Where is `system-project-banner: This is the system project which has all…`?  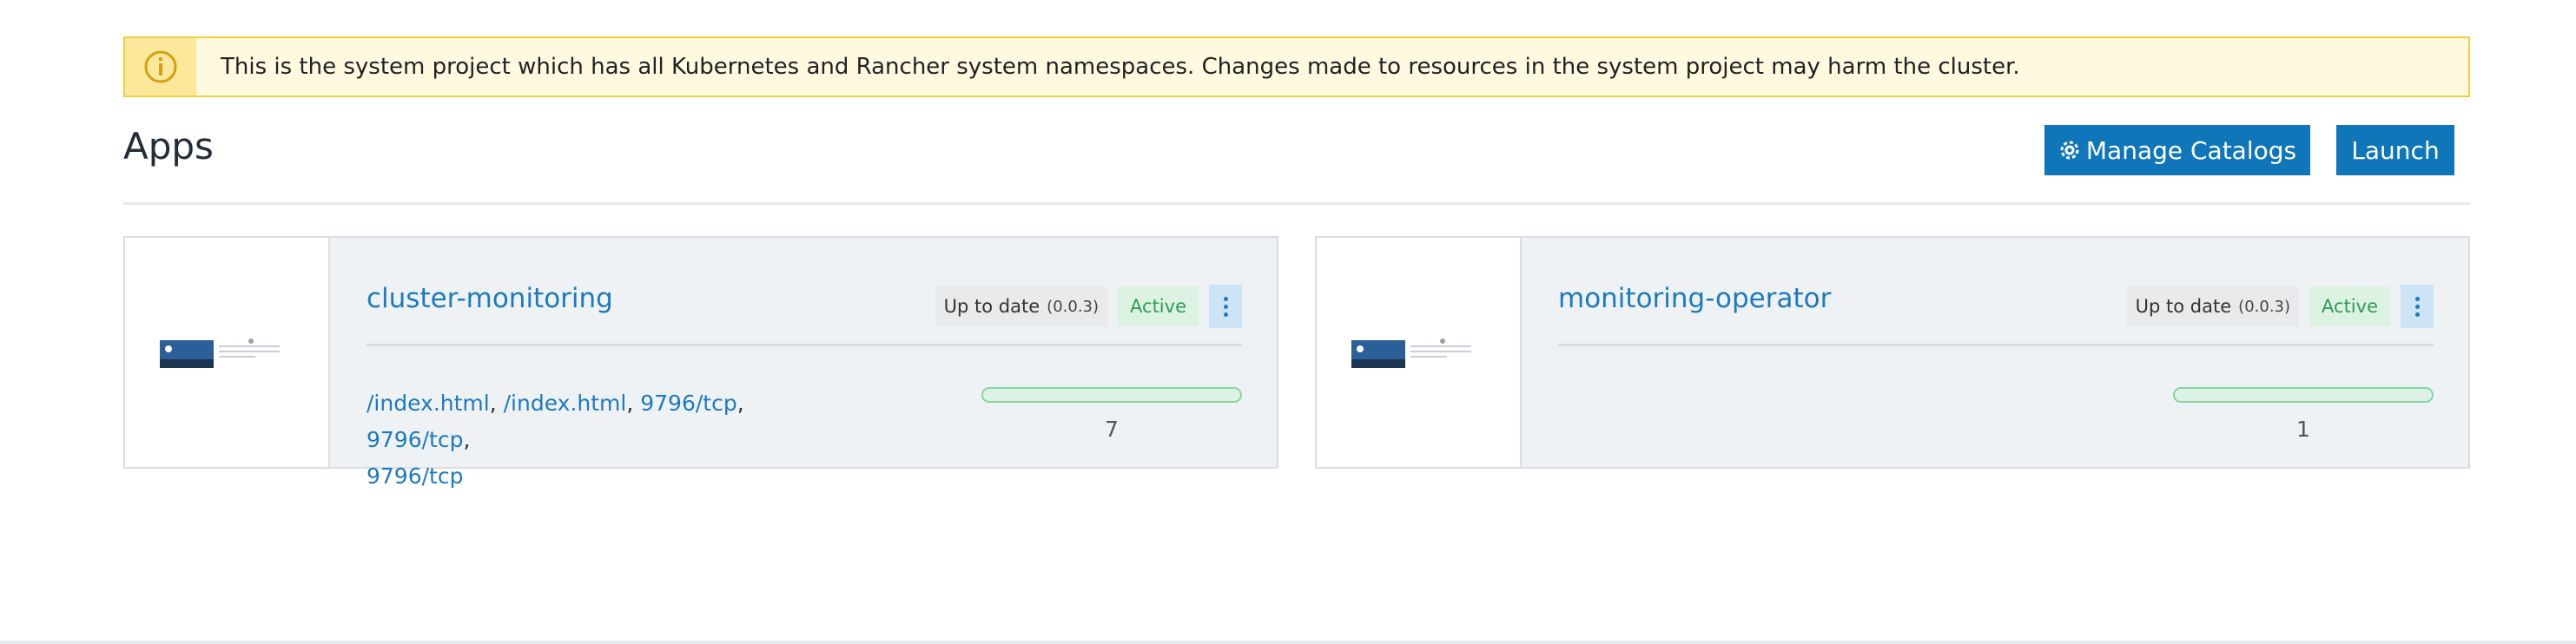 system-project-banner: This is the system project which has all… is located at coordinates (1296, 67).